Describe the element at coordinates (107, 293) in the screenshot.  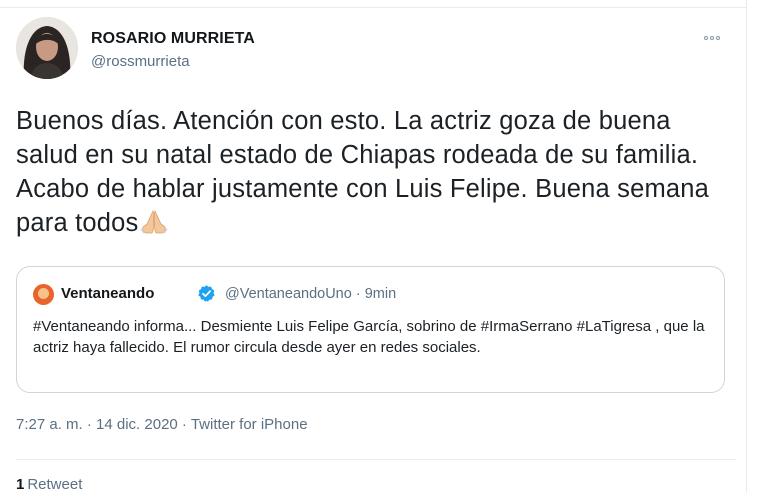
I see `quoted-author-name: Ventaneando` at that location.